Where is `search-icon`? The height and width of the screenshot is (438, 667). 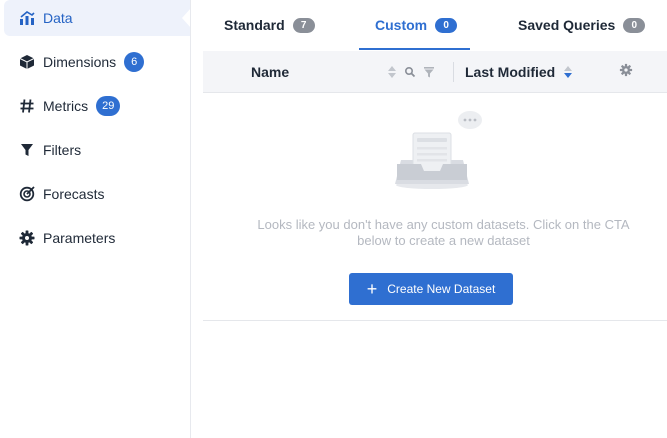
search-icon is located at coordinates (410, 72).